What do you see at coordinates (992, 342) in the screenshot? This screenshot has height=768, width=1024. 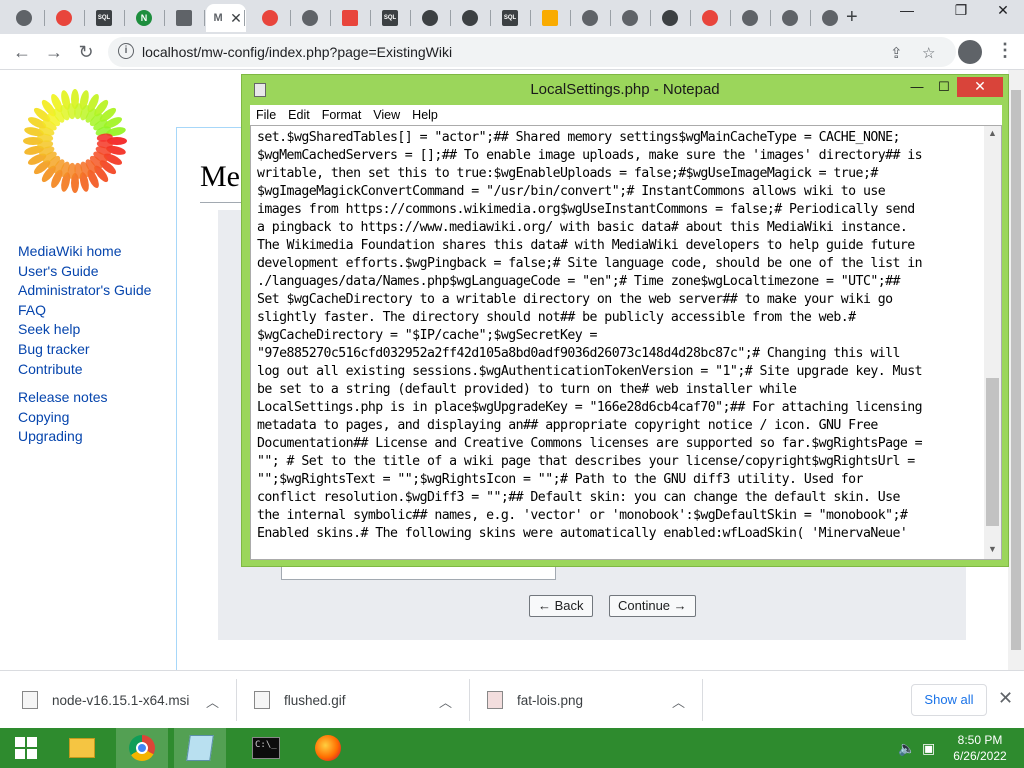 I see `notepad-scrollbar: ▲ ▼` at bounding box center [992, 342].